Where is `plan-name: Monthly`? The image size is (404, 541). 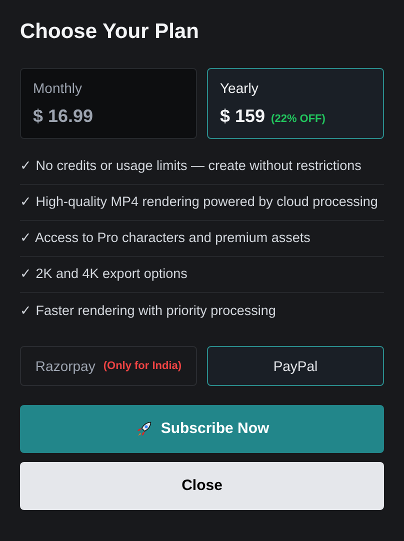
plan-name: Monthly is located at coordinates (58, 88).